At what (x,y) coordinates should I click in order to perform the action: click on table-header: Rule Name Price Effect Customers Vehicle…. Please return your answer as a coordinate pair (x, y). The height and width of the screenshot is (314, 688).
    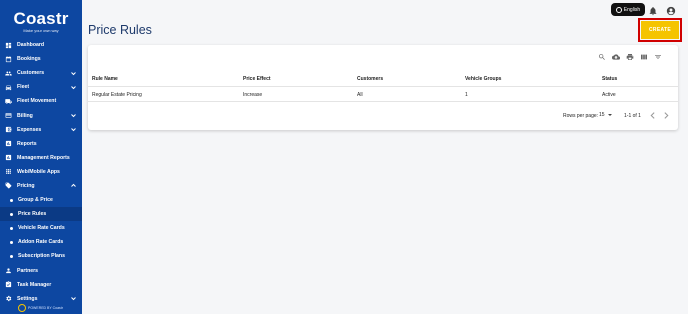
    Looking at the image, I should click on (383, 79).